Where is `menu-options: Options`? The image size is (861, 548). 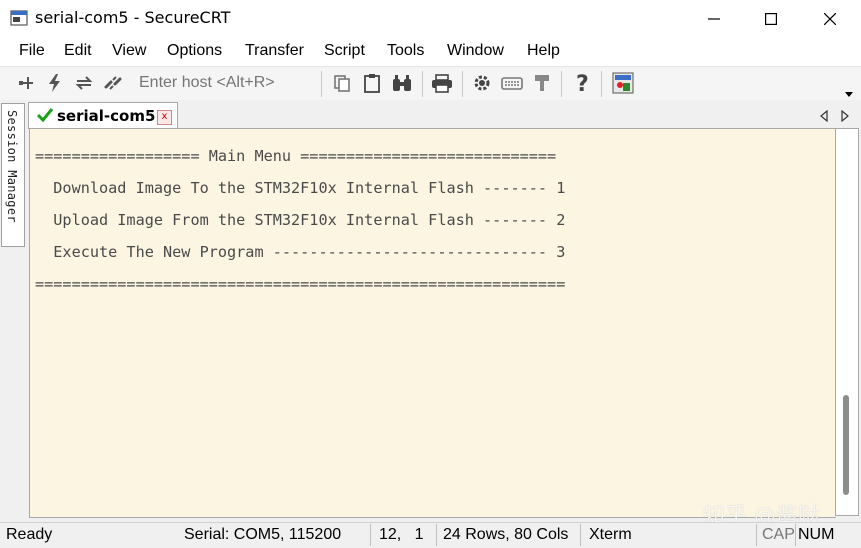 menu-options: Options is located at coordinates (194, 51).